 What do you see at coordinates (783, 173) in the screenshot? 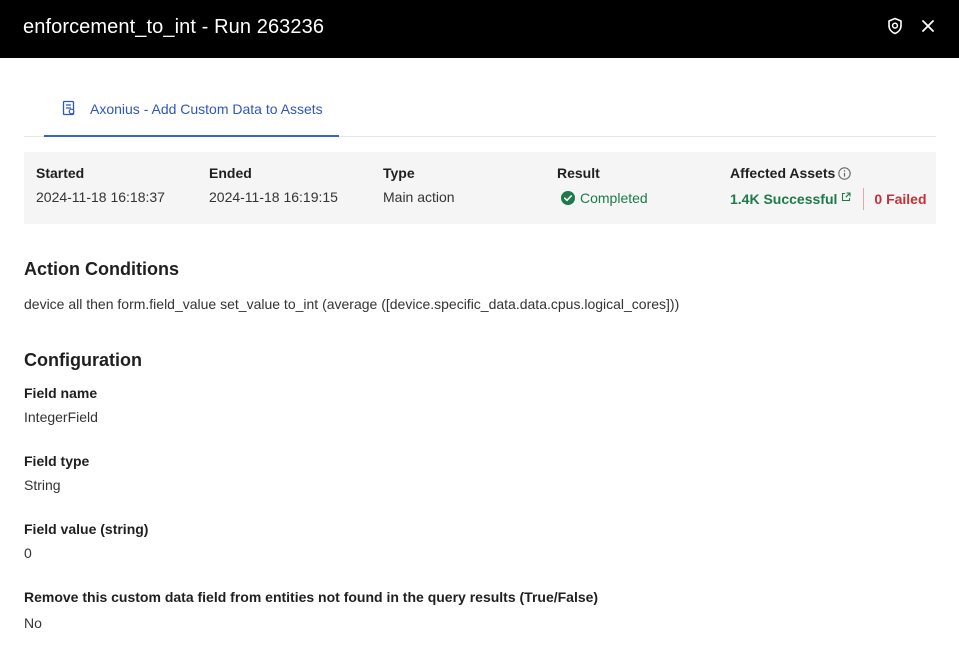
I see `affected-assets-text: Affected Assets` at bounding box center [783, 173].